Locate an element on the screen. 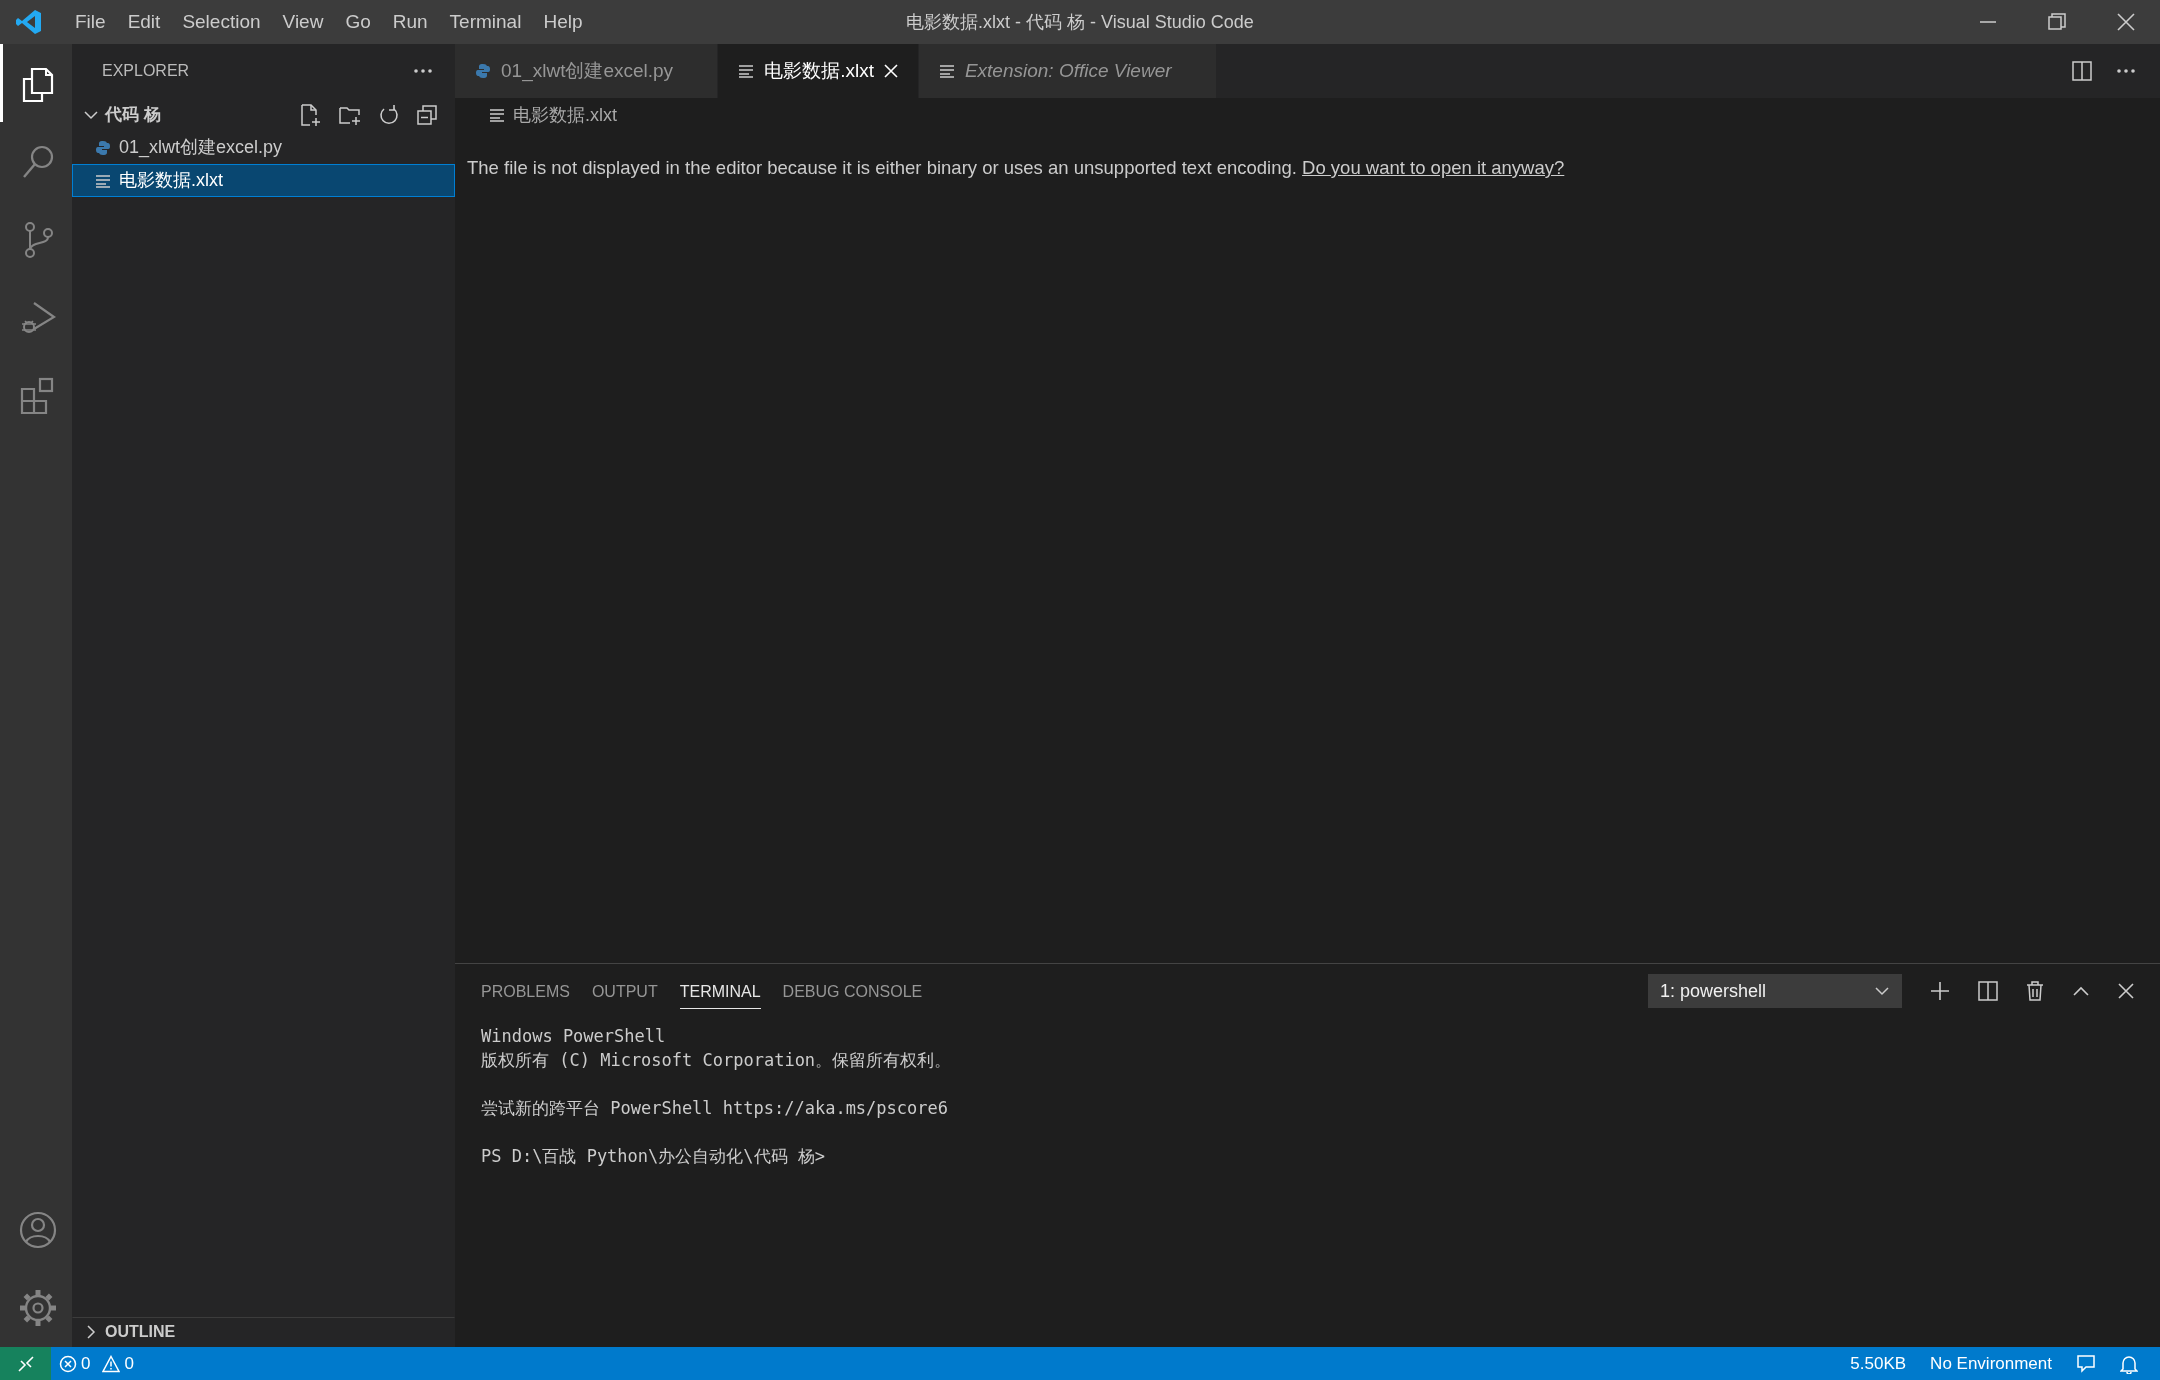 This screenshot has height=1380, width=2160. split-terminal-button is located at coordinates (1988, 991).